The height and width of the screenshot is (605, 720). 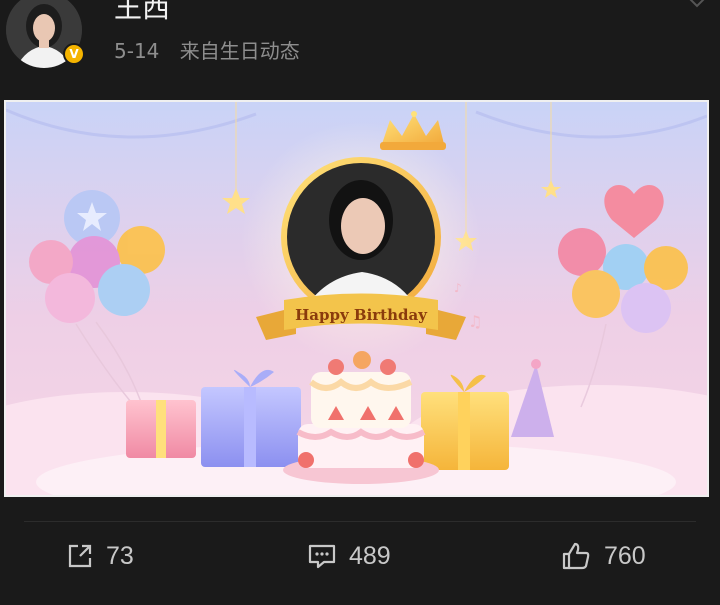 I want to click on banner-text: Happy Birthday, so click(x=361, y=315).